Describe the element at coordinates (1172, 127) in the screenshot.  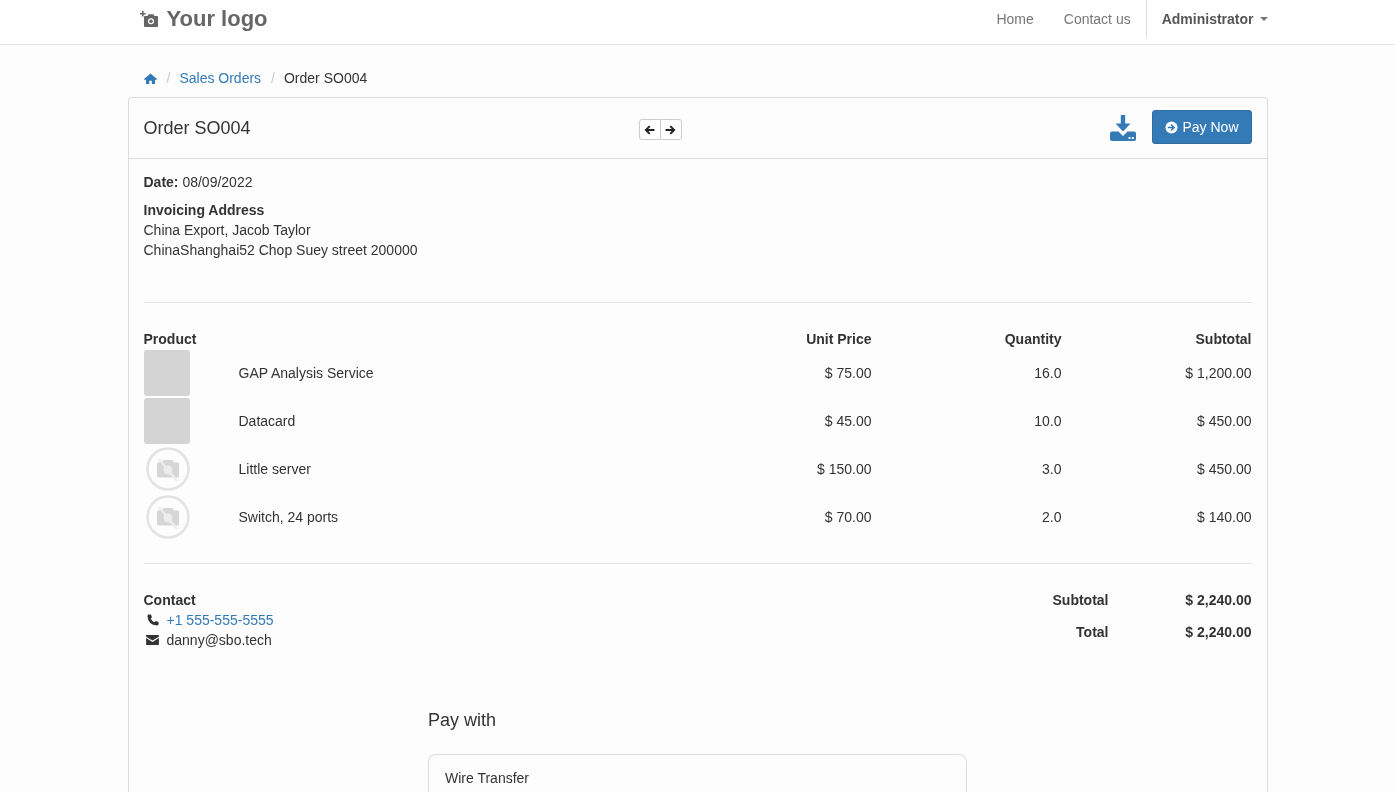
I see `circle-arrow-right-icon` at that location.